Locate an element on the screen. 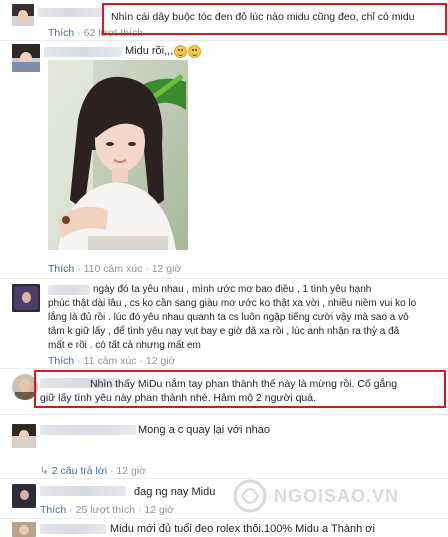  comment-text: đag ng nay Midu is located at coordinates (175, 492).